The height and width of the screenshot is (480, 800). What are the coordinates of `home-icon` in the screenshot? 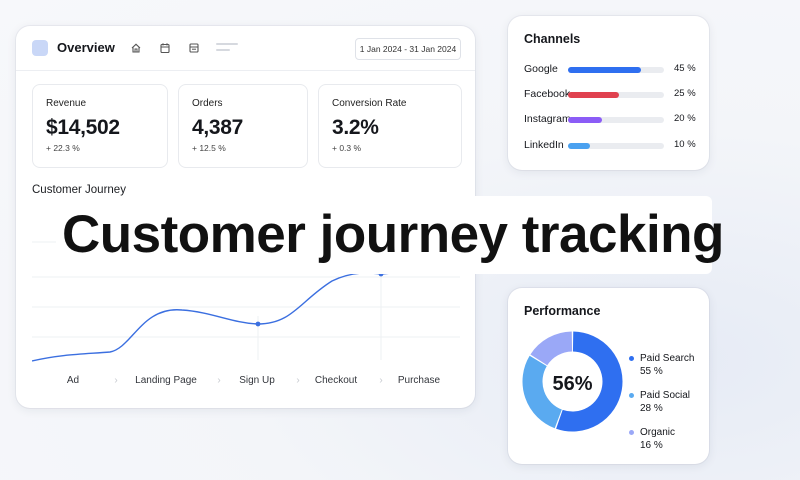 It's located at (136, 48).